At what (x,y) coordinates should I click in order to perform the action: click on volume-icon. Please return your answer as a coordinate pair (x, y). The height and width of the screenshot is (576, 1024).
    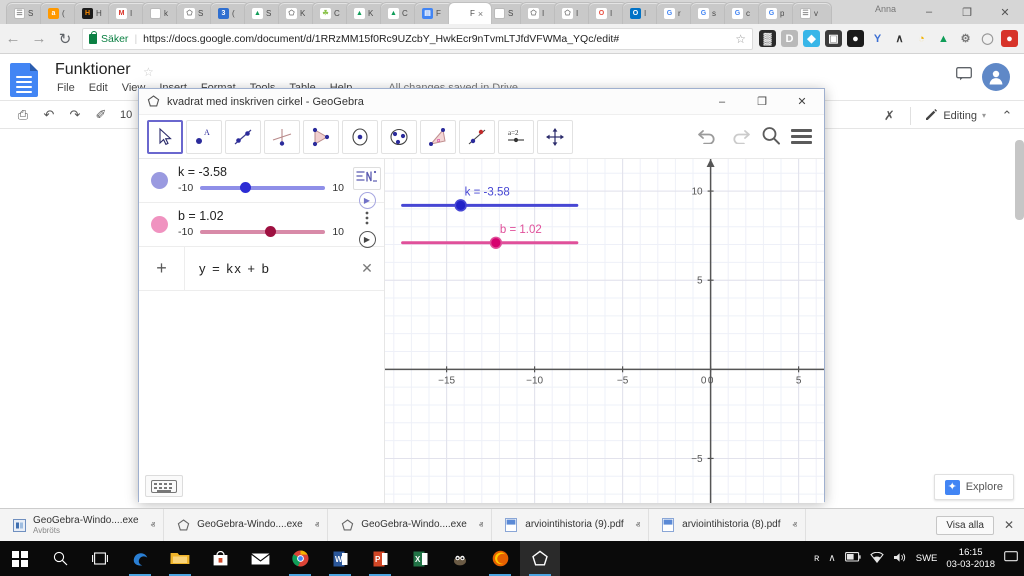
    Looking at the image, I should click on (900, 559).